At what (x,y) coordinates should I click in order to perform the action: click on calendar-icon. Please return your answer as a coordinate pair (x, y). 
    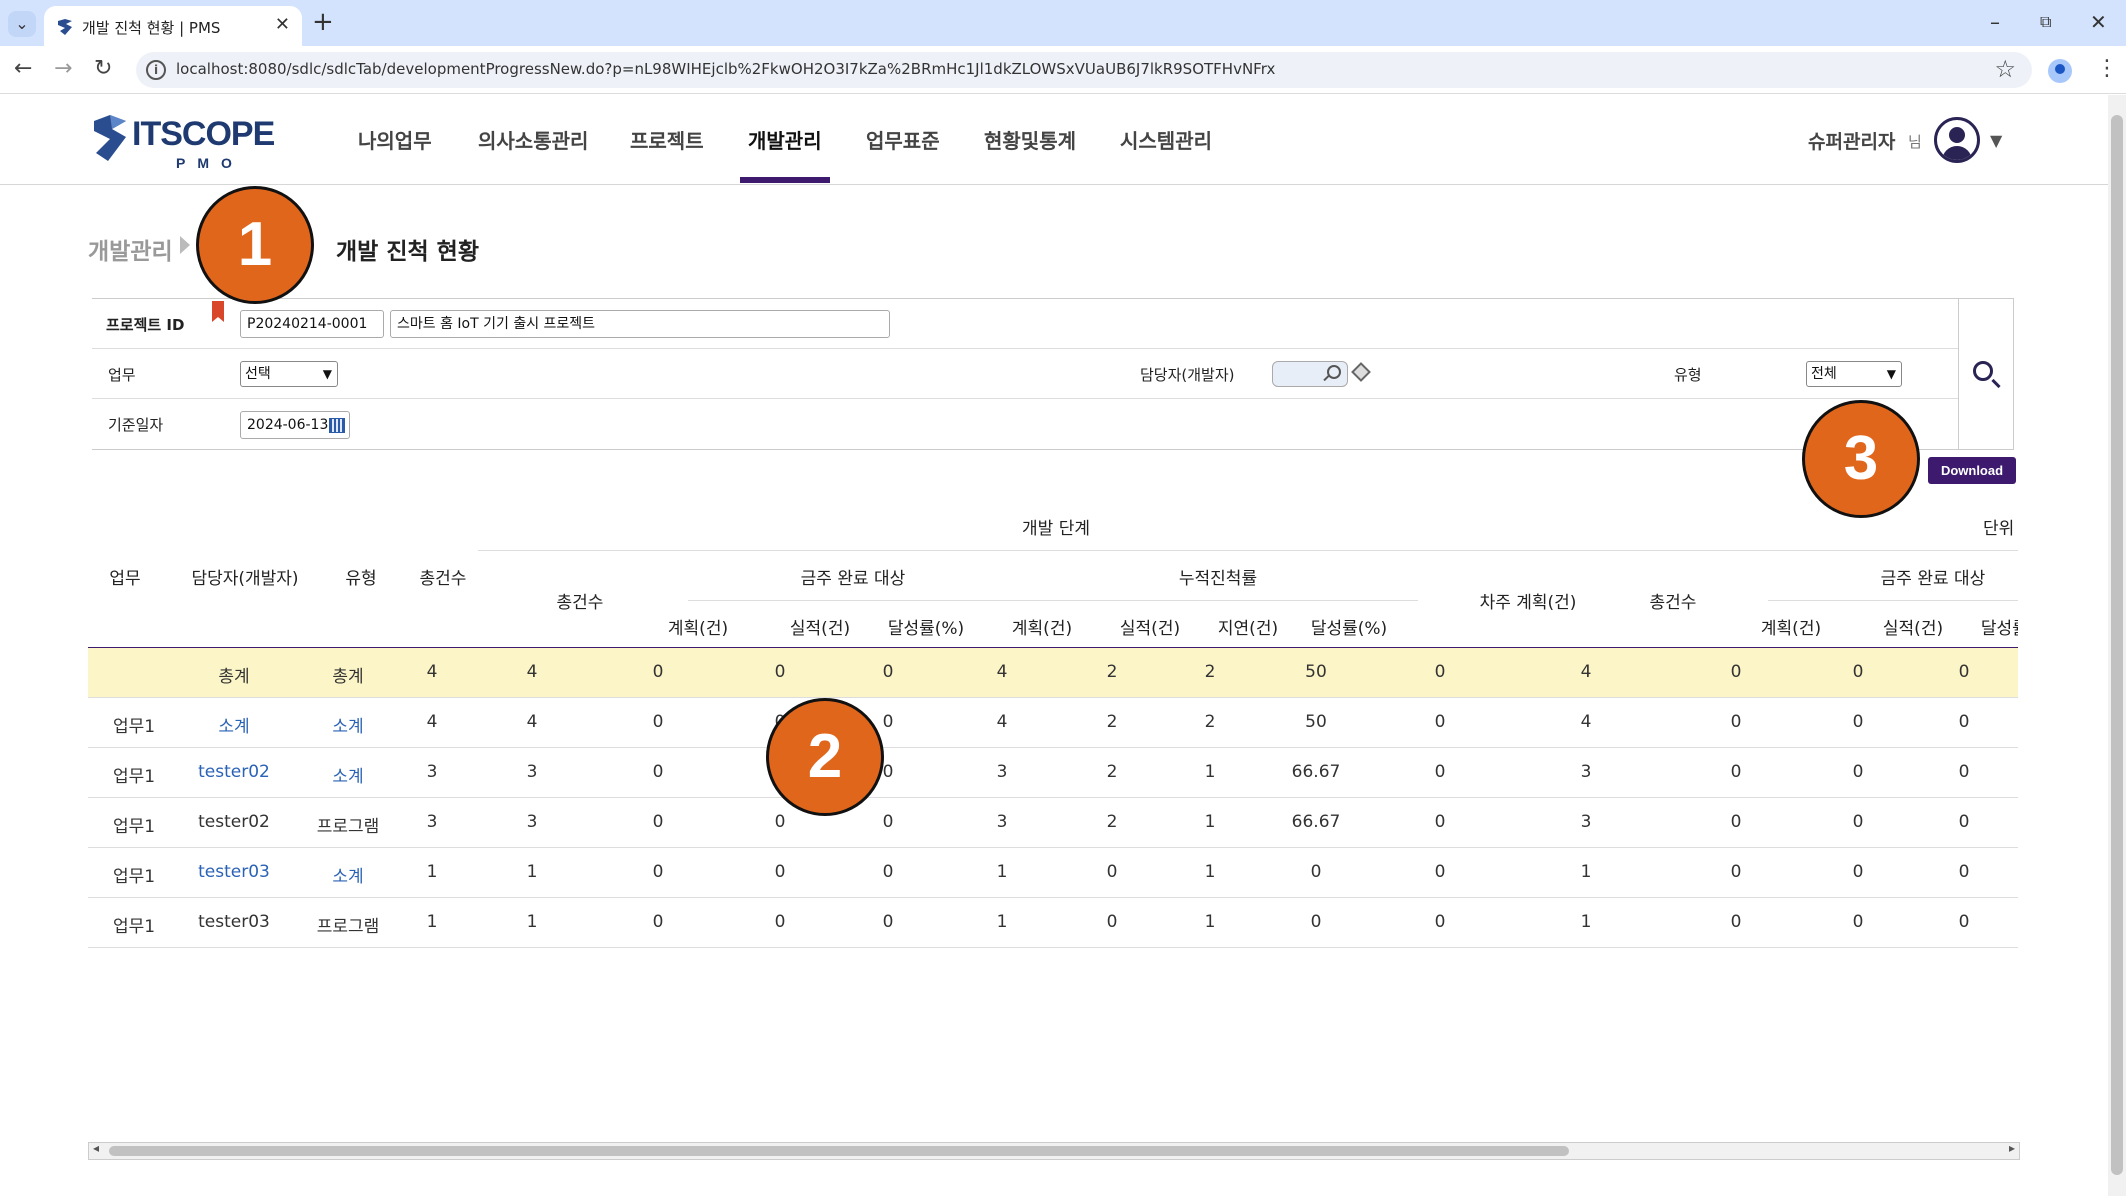
    Looking at the image, I should click on (337, 425).